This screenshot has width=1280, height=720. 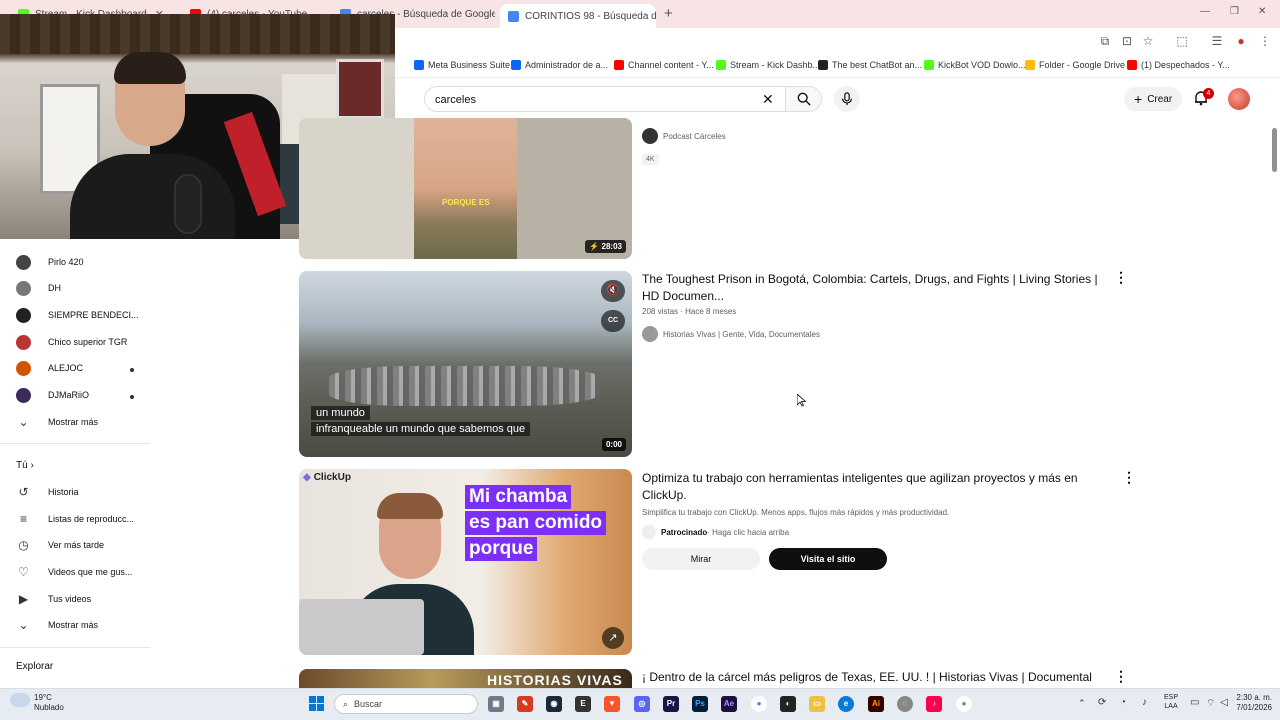 I want to click on channel-link: Podcast Cárceles, so click(x=684, y=136).